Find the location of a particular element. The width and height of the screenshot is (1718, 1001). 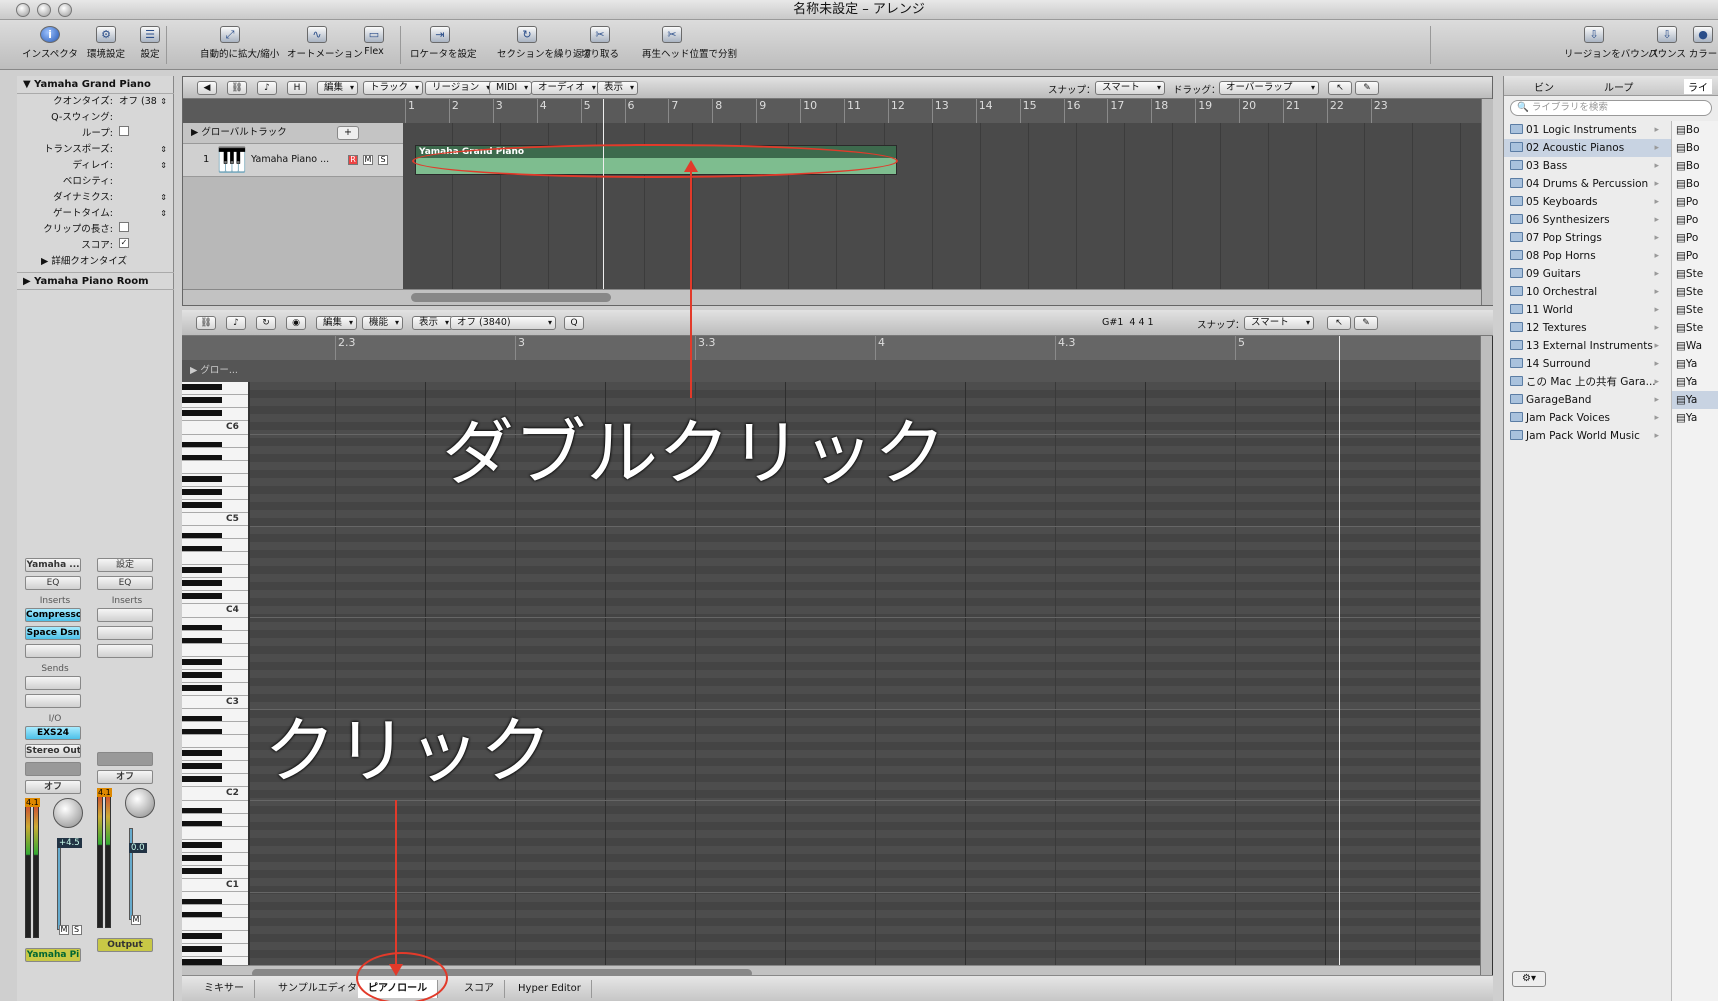

arrange-playhead is located at coordinates (603, 194).